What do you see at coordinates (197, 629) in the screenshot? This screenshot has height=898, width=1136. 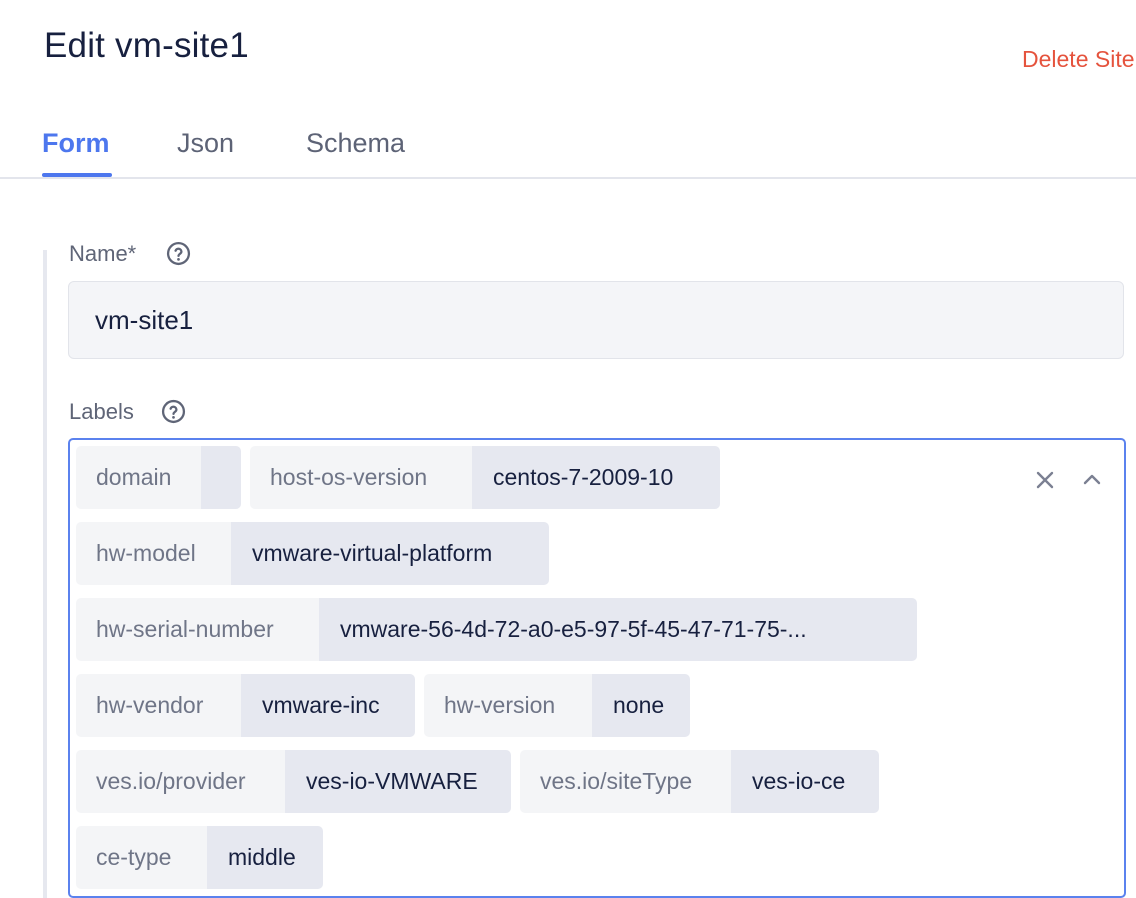 I see `label-key: hw-serial-number` at bounding box center [197, 629].